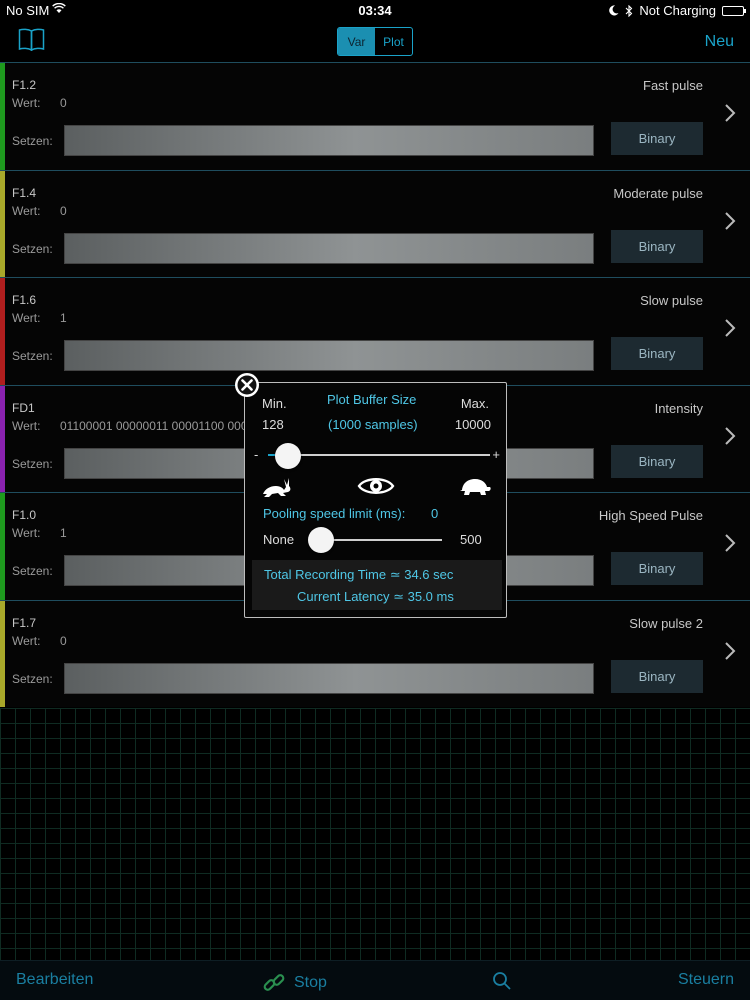  What do you see at coordinates (279, 539) in the screenshot?
I see `pooling-min-label: None` at bounding box center [279, 539].